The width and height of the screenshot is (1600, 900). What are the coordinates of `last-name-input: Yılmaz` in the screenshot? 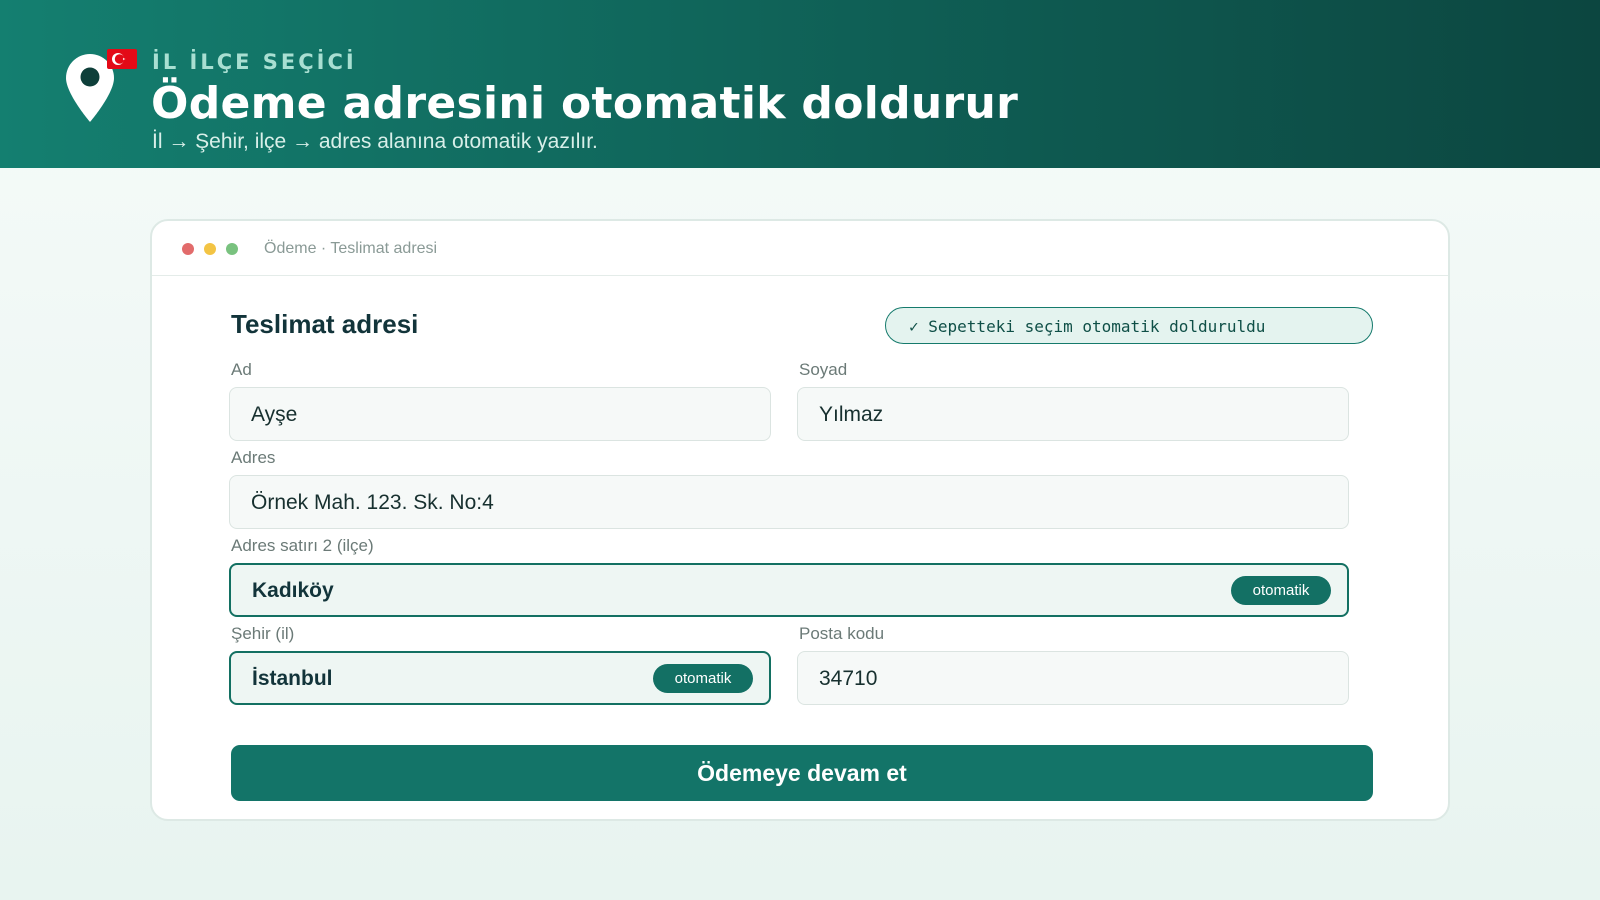 It's located at (1073, 414).